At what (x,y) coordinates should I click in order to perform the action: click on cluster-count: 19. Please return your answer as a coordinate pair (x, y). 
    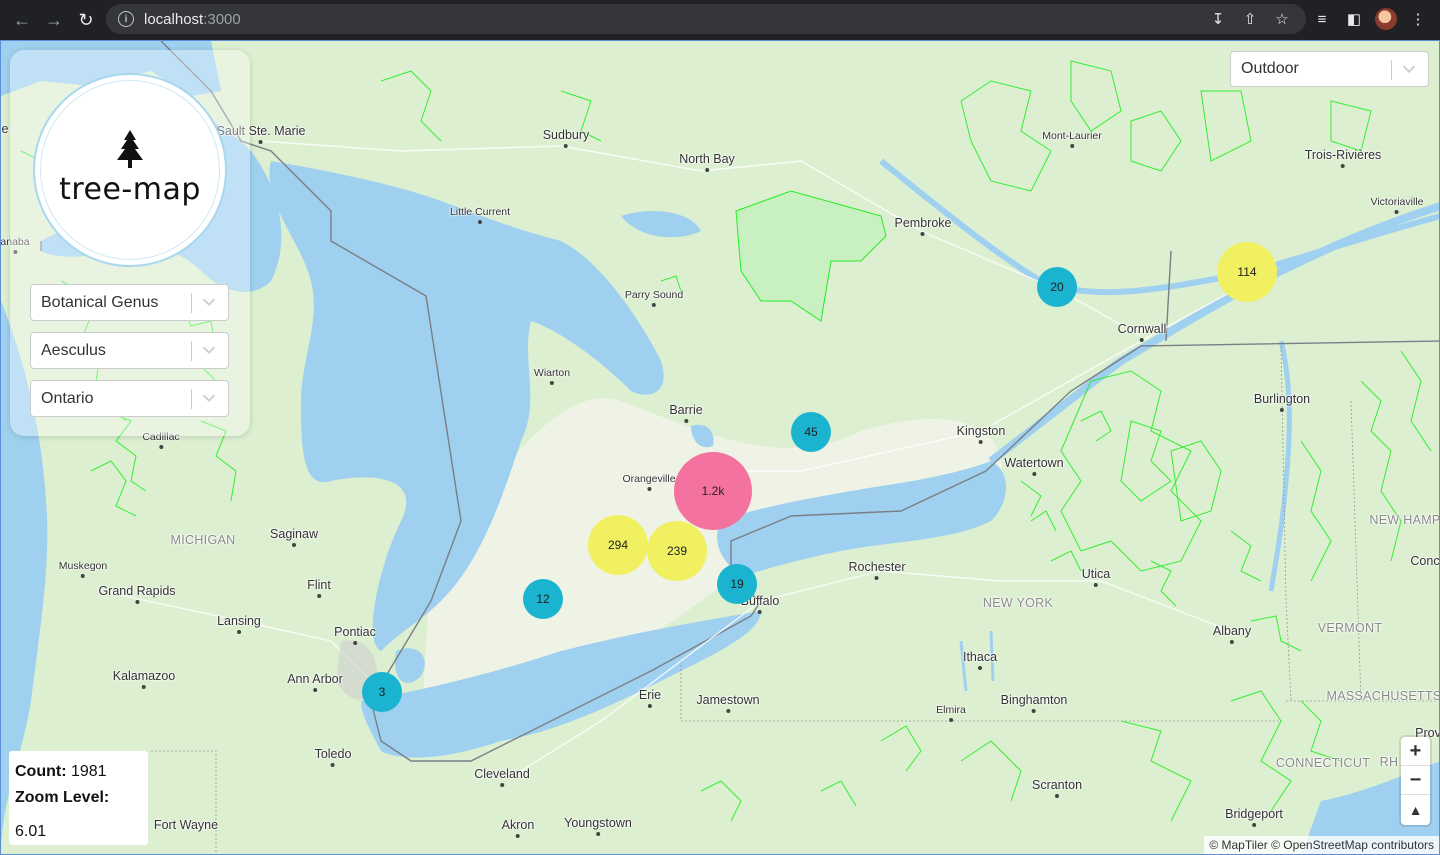
    Looking at the image, I should click on (737, 584).